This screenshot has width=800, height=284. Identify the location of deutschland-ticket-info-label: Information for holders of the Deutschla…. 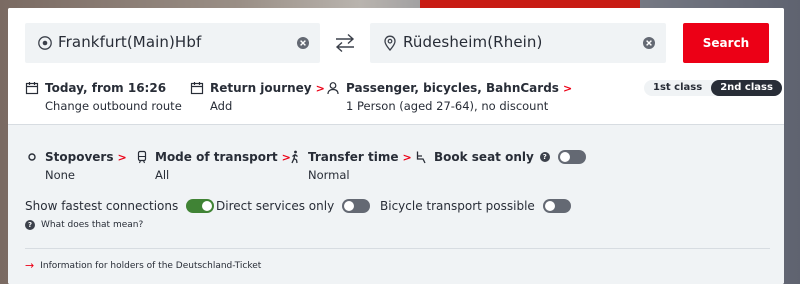
(151, 265).